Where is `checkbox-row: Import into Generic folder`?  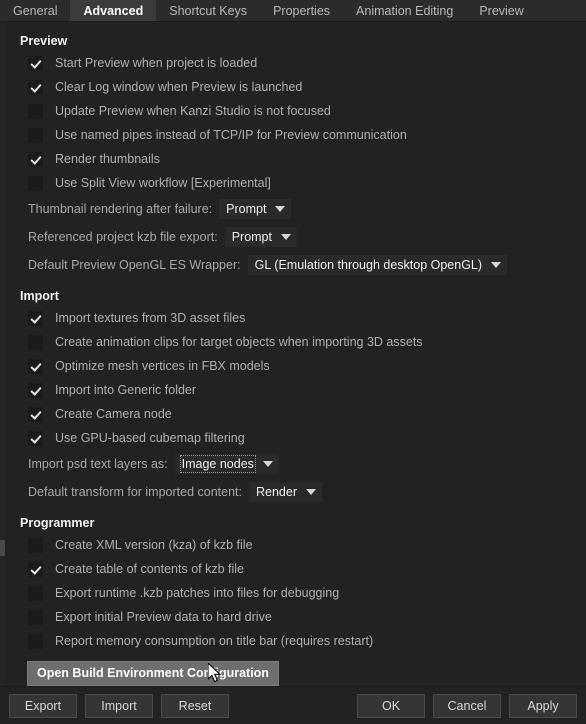 checkbox-row: Import into Generic folder is located at coordinates (300, 390).